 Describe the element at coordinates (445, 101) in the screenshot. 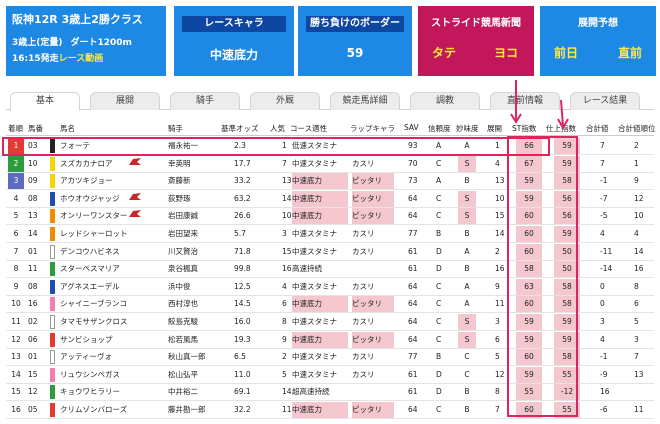

I see `tab-training: 調教` at that location.